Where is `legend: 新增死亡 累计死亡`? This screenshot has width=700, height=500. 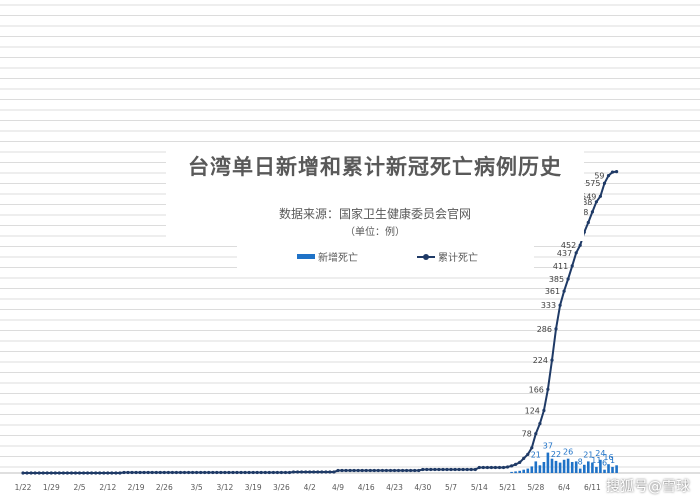 legend: 新增死亡 累计死亡 is located at coordinates (385, 256).